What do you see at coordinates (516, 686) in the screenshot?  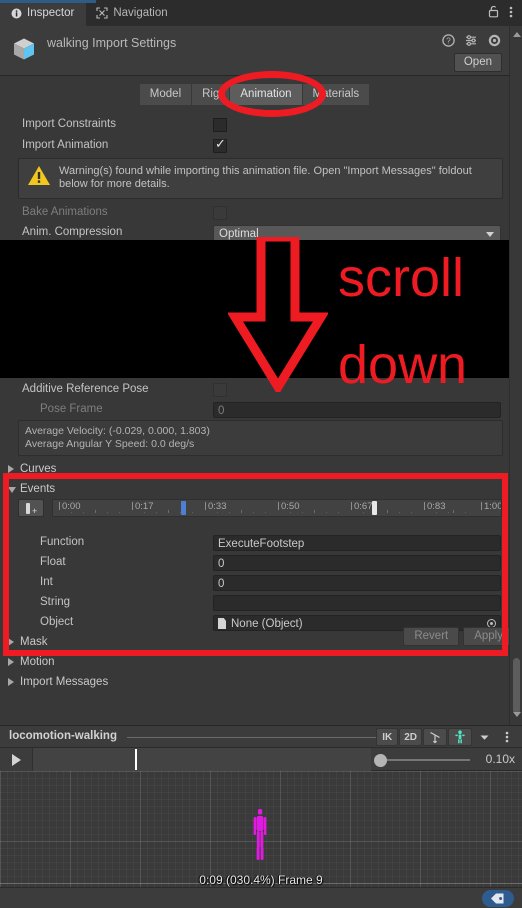 I see `scrollbar-thumb` at bounding box center [516, 686].